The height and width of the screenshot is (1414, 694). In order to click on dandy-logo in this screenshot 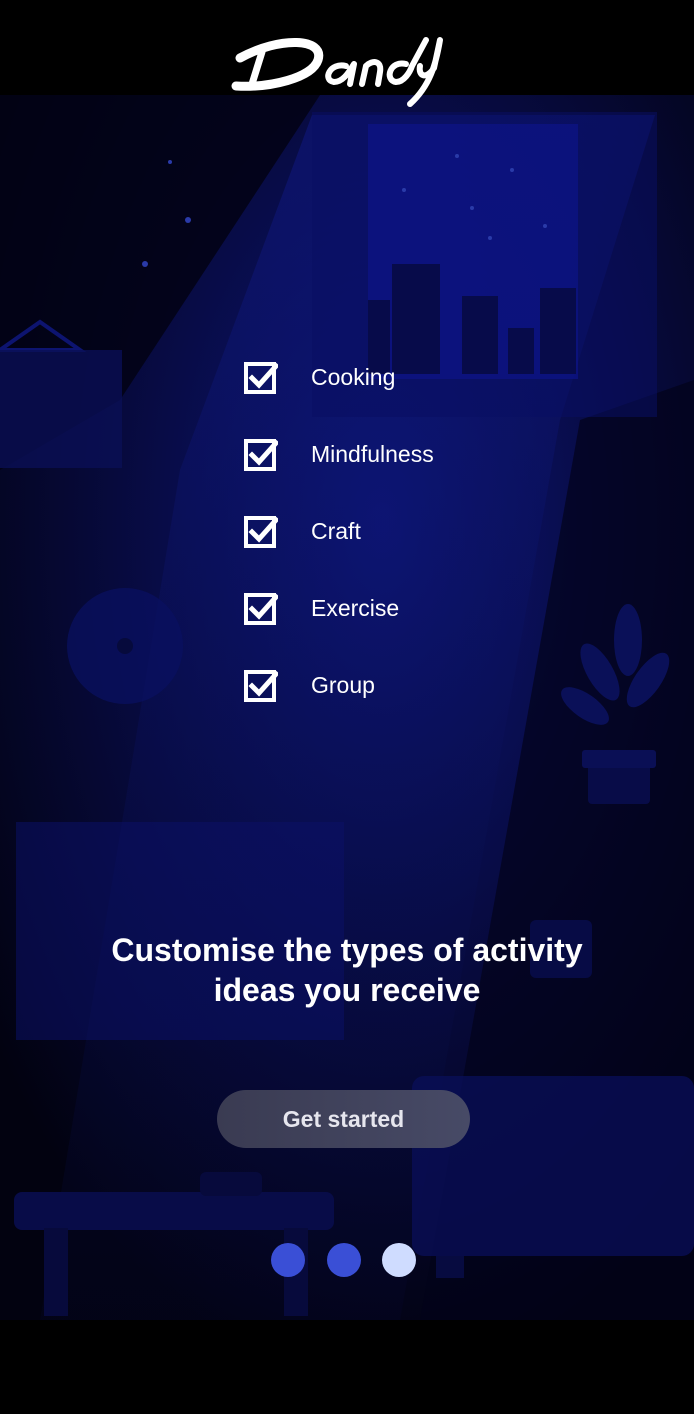, I will do `click(347, 64)`.